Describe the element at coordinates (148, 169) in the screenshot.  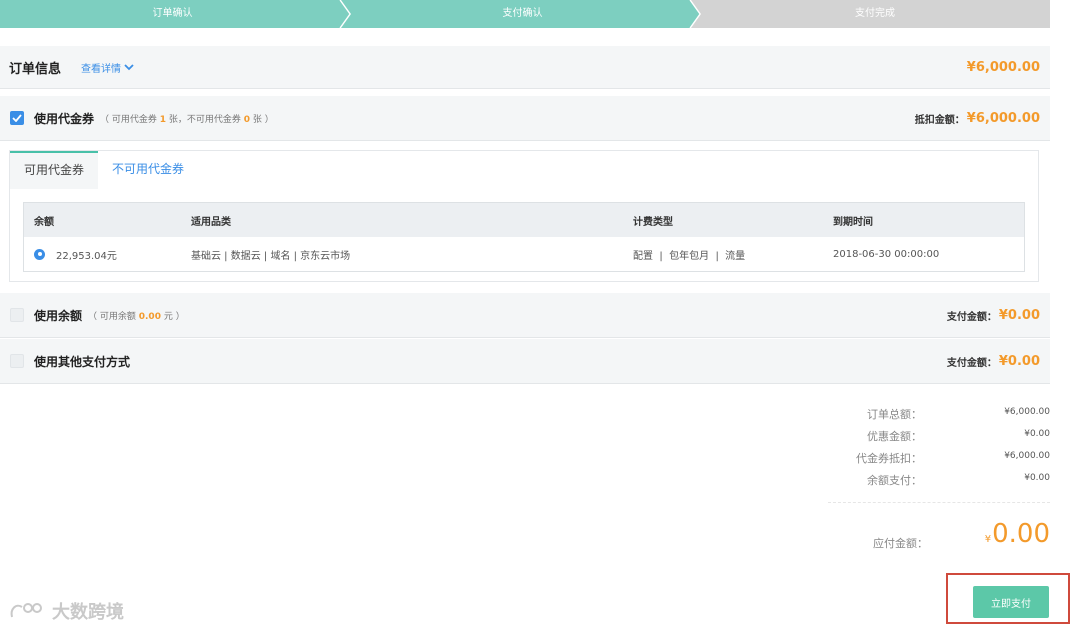
I see `tab-unavailable-vouchers: 不可用代金券` at that location.